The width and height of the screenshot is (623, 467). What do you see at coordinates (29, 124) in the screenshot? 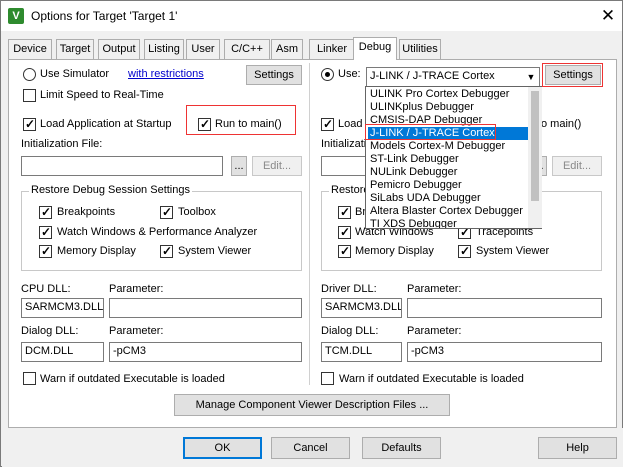
I see `load-application-checkbox` at bounding box center [29, 124].